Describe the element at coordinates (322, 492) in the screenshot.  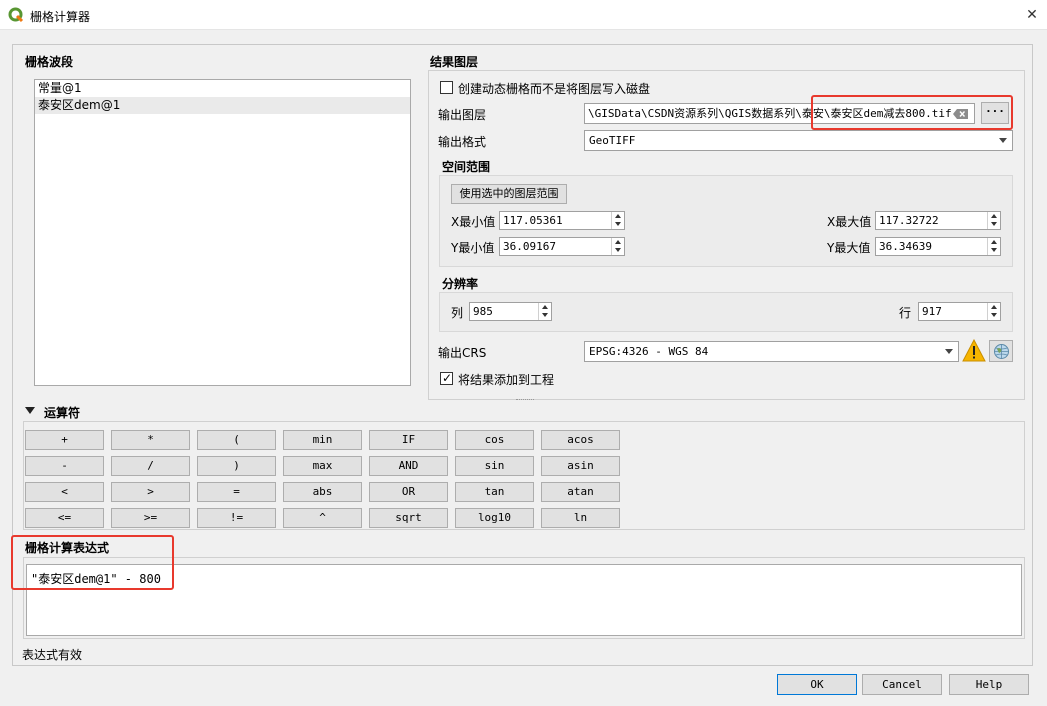
I see `operator-abs-button: abs` at that location.